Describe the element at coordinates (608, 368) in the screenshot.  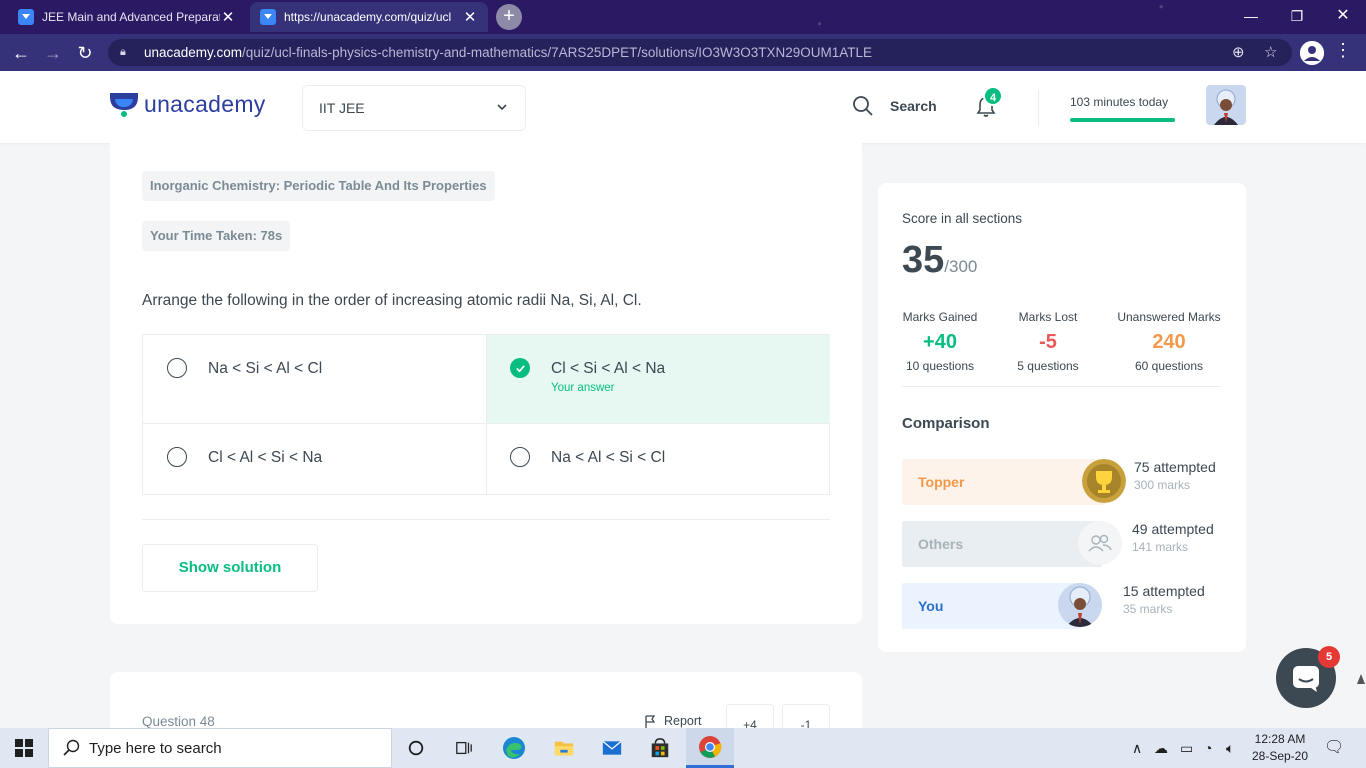
I see `option-text: Cl < Si < Al < Na` at that location.